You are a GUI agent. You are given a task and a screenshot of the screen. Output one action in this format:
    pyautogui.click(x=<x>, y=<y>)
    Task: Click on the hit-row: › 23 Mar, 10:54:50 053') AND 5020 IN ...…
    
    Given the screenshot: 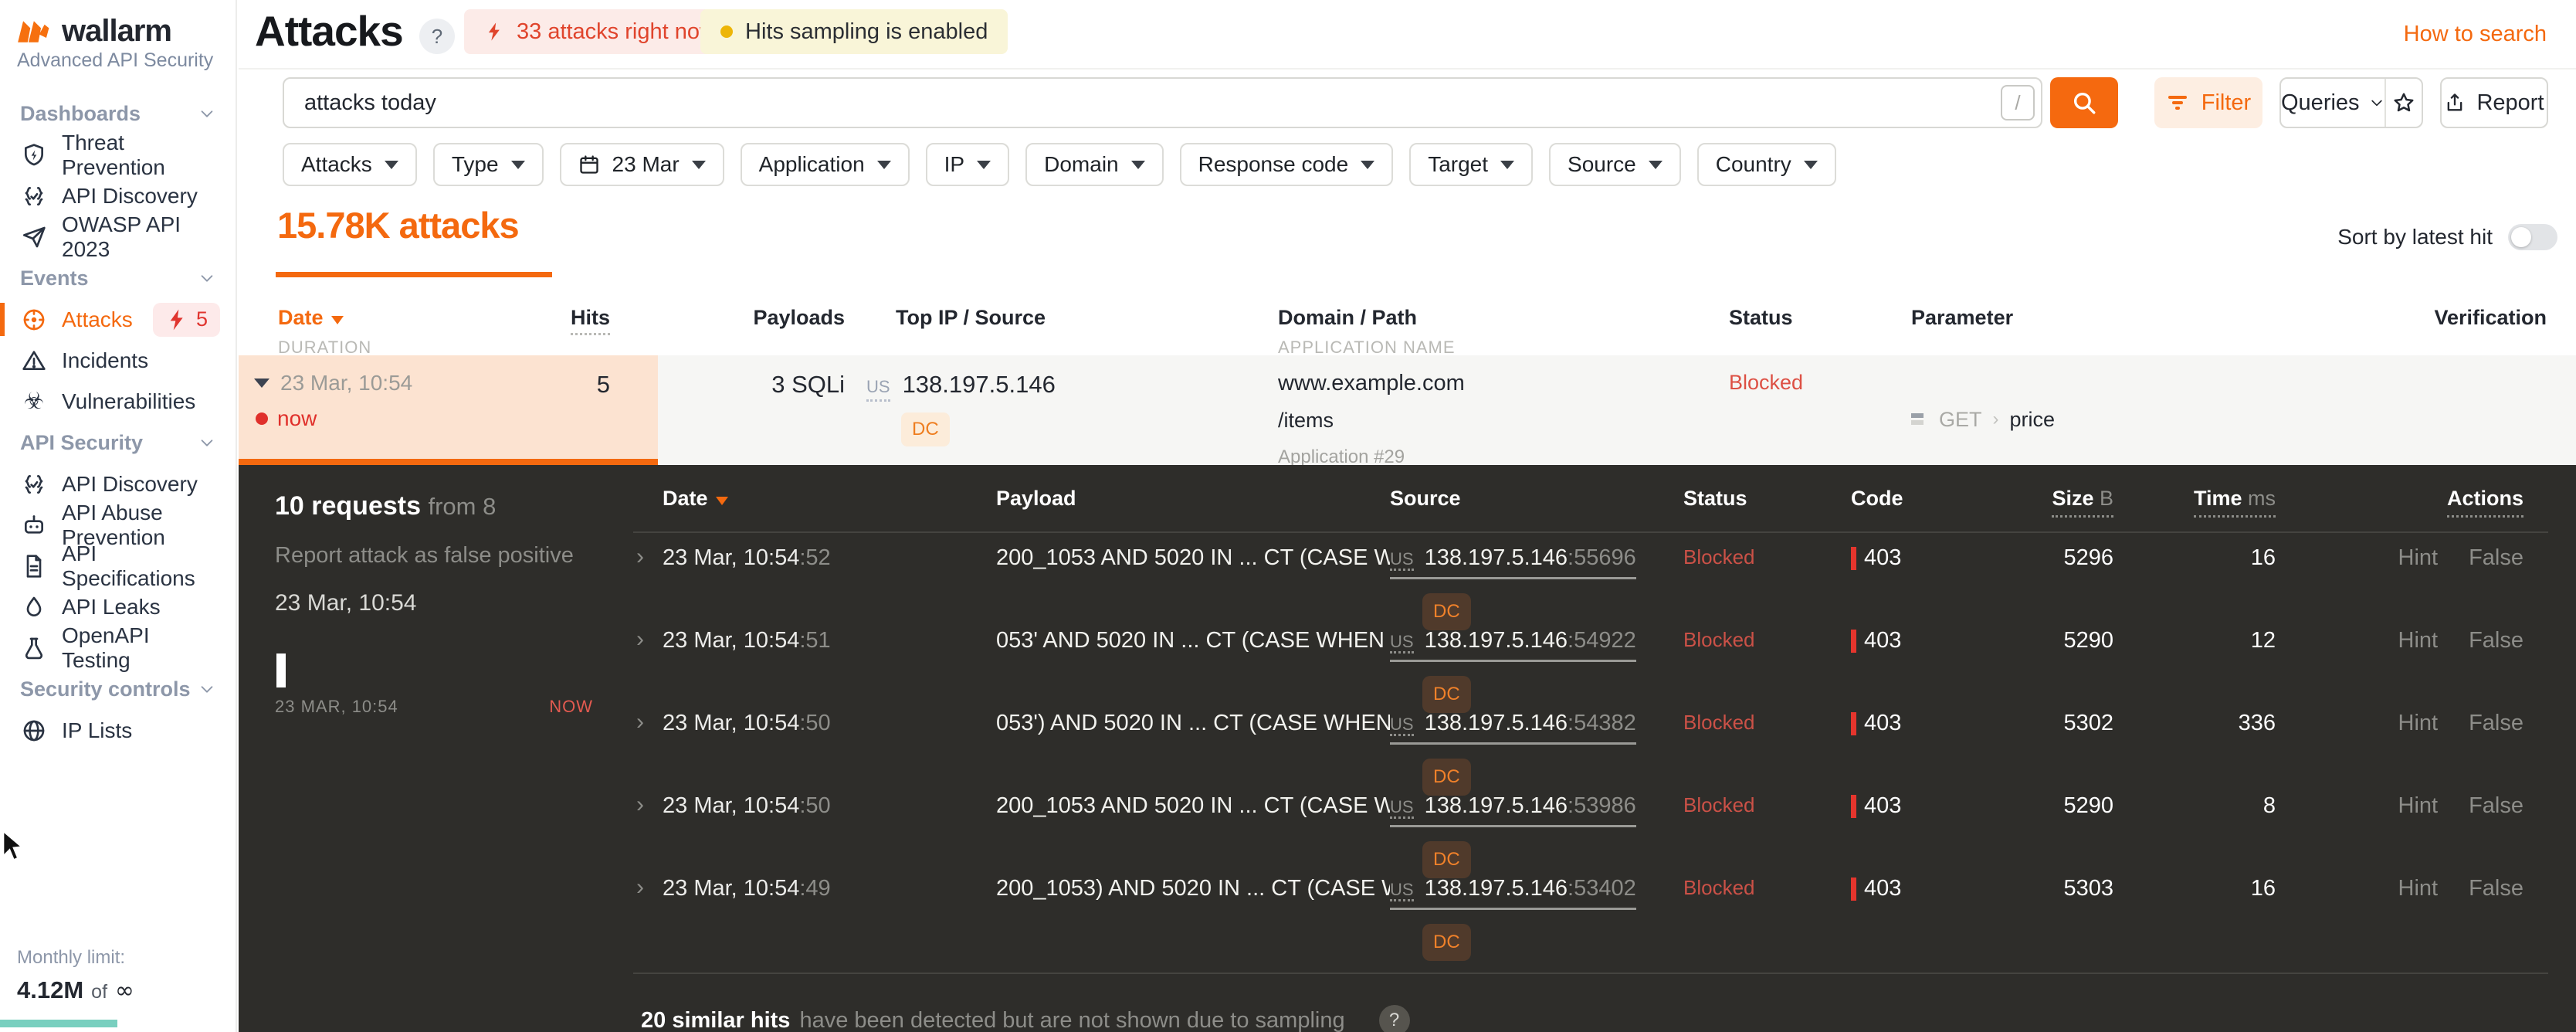 What is the action you would take?
    pyautogui.click(x=1590, y=747)
    